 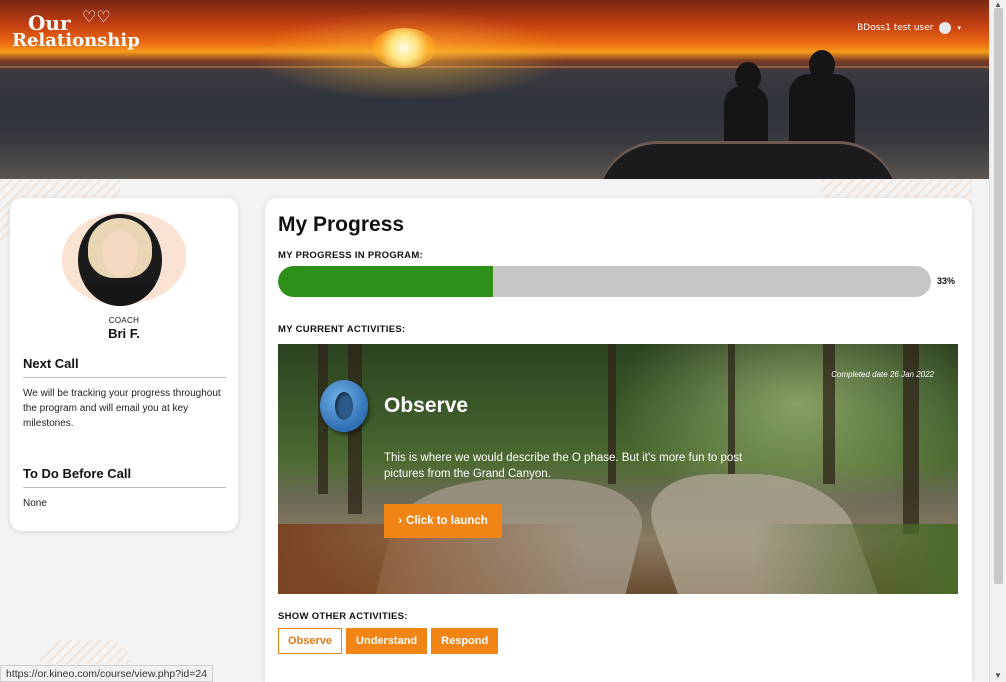 I want to click on chevron-down-icon: ▾, so click(x=959, y=28).